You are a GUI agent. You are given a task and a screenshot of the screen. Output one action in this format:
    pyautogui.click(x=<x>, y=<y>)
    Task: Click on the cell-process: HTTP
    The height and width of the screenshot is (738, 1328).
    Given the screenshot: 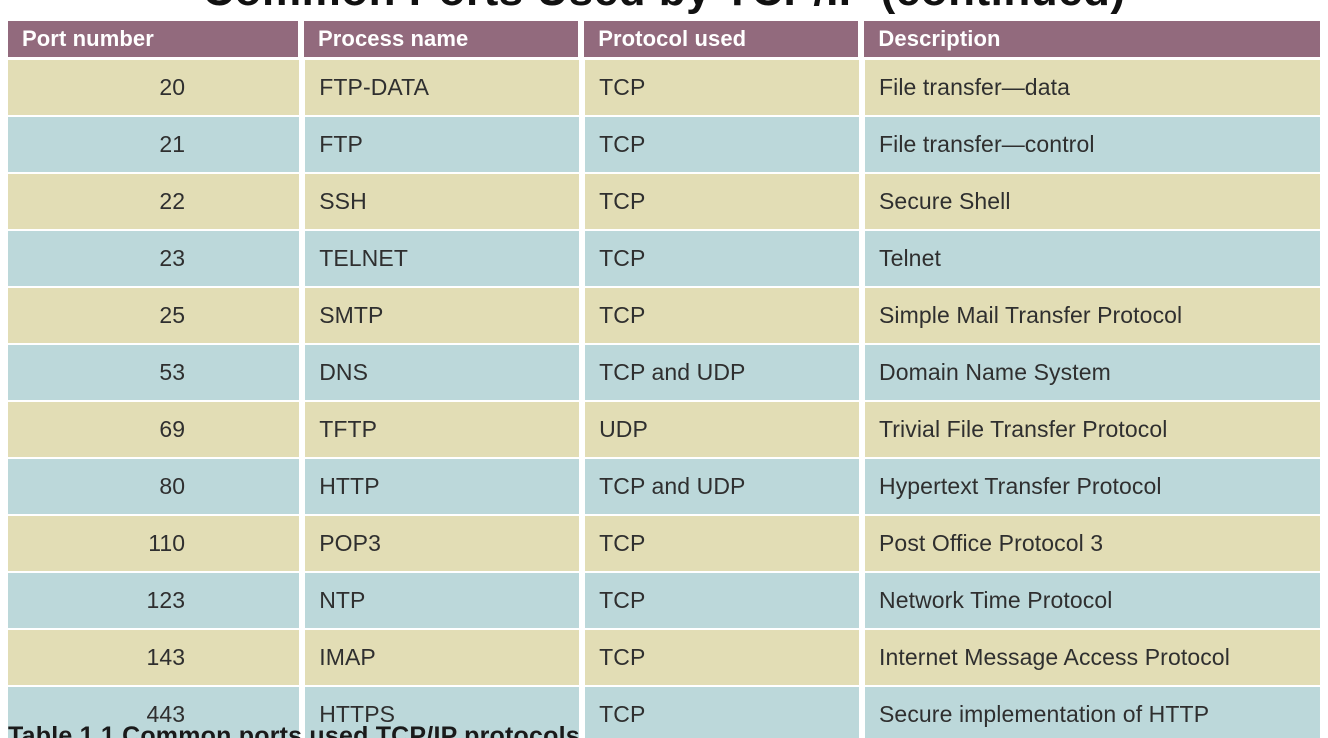 What is the action you would take?
    pyautogui.click(x=442, y=486)
    